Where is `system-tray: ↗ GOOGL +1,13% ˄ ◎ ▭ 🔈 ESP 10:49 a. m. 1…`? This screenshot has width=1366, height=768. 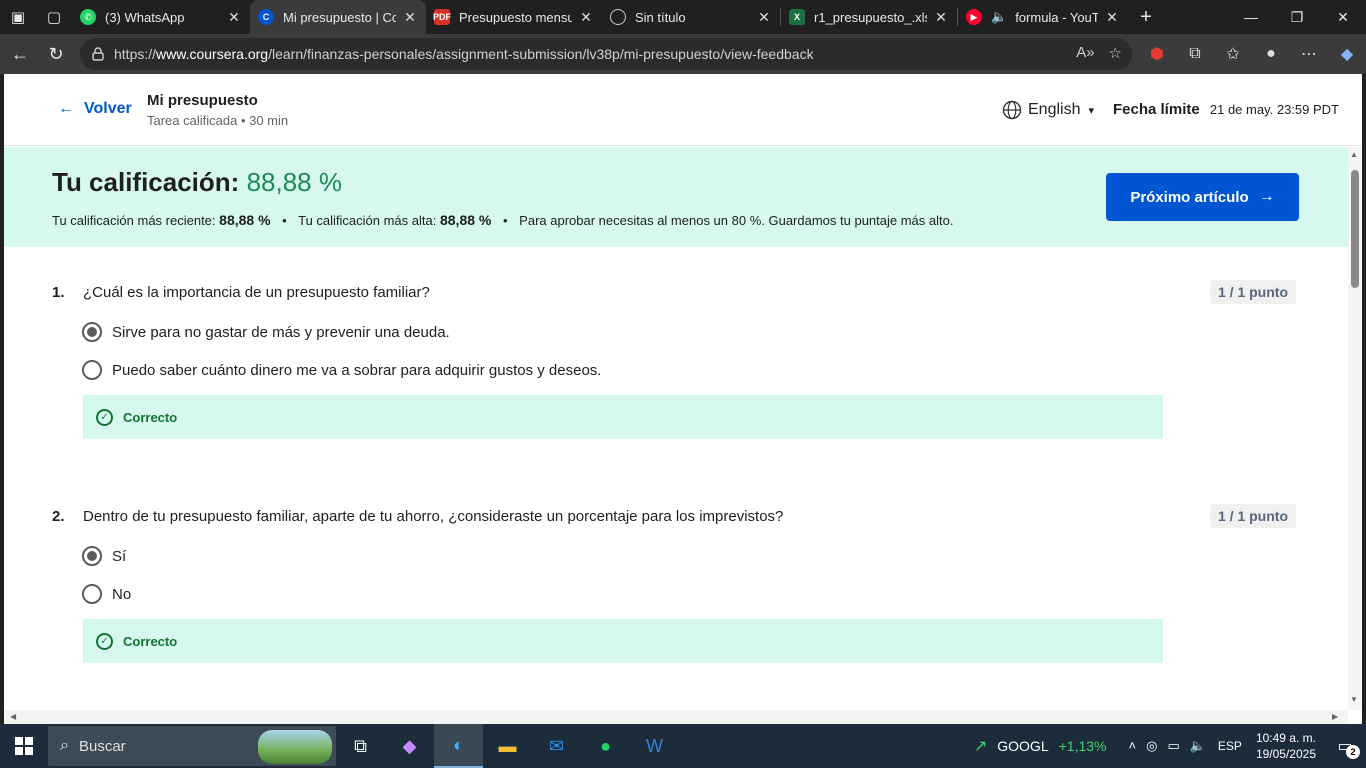
system-tray: ↗ GOOGL +1,13% ˄ ◎ ▭ 🔈 ESP 10:49 a. m. 1… is located at coordinates (1170, 746).